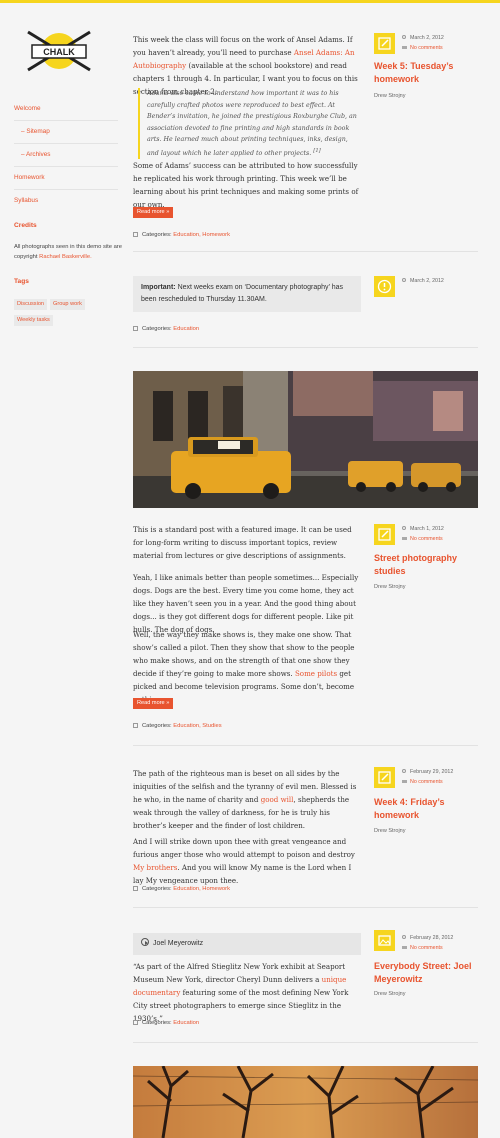  Describe the element at coordinates (21, 281) in the screenshot. I see `tags-heading: Tags` at that location.